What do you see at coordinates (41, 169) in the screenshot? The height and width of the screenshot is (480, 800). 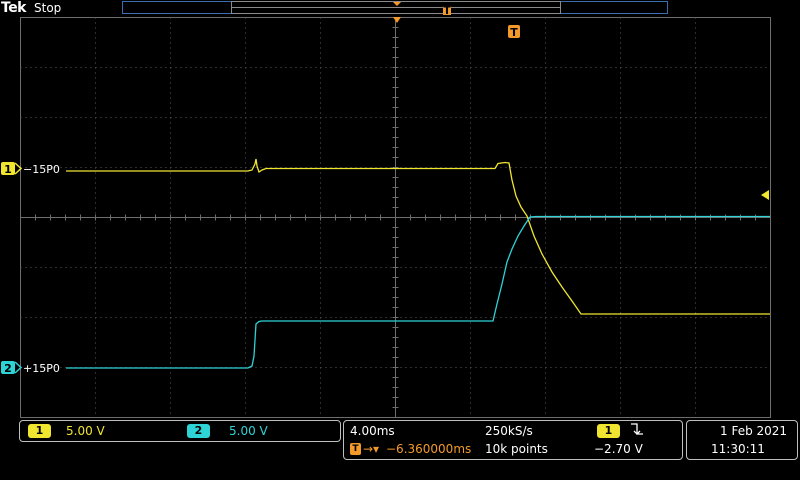 I see `ch1-label: −15P0` at bounding box center [41, 169].